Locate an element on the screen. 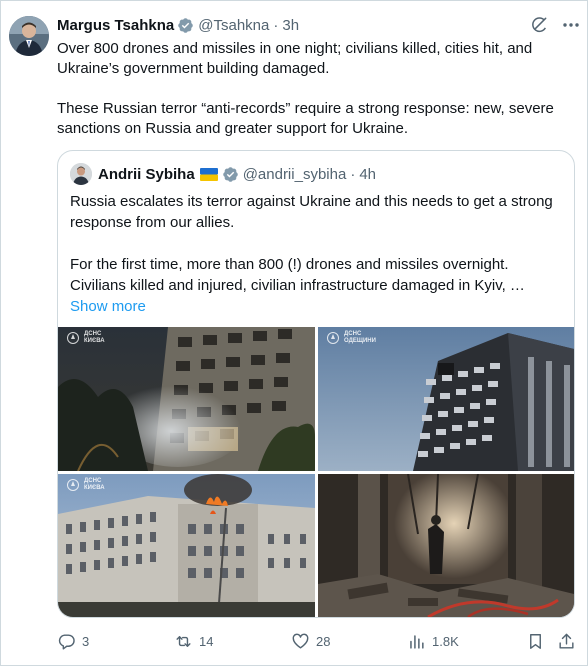 The image size is (588, 666). author-name: Margus Tsahkna is located at coordinates (115, 25).